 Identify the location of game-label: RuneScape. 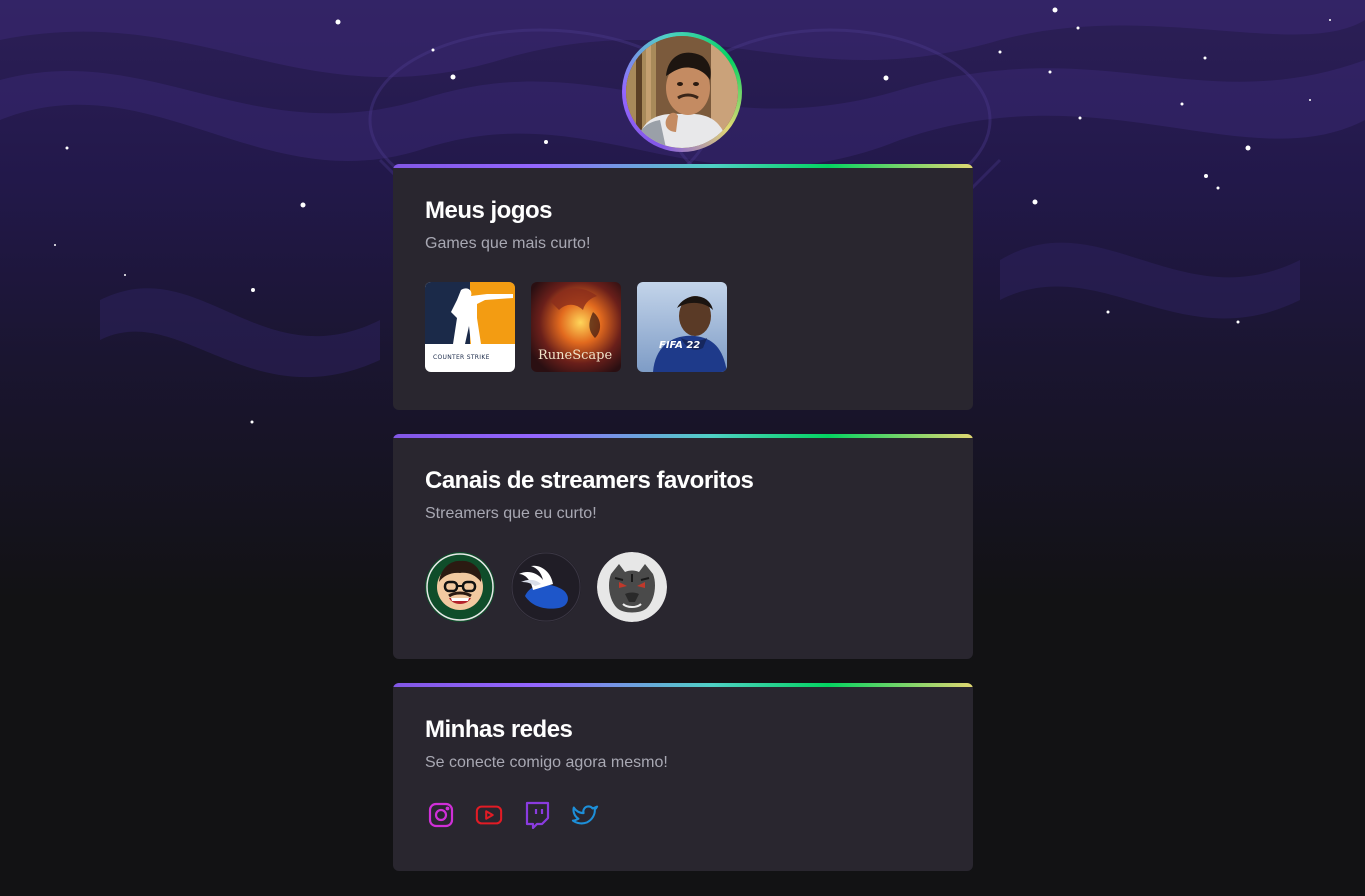
(575, 355).